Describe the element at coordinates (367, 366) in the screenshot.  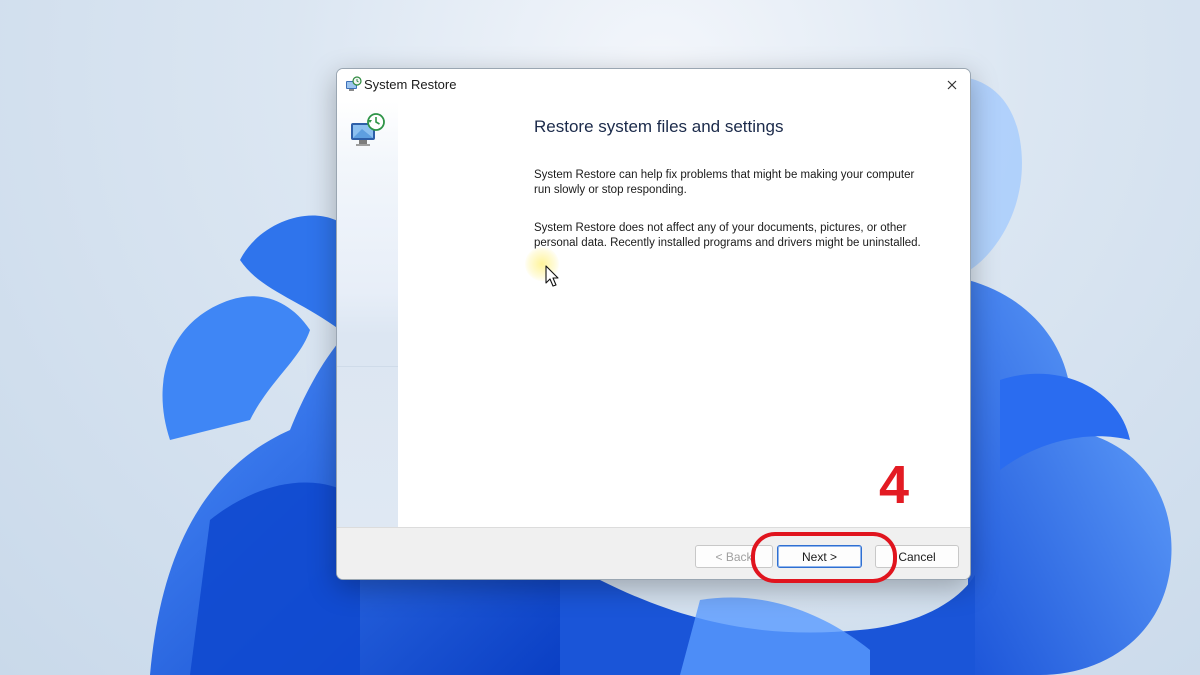
I see `sidebar-divider` at that location.